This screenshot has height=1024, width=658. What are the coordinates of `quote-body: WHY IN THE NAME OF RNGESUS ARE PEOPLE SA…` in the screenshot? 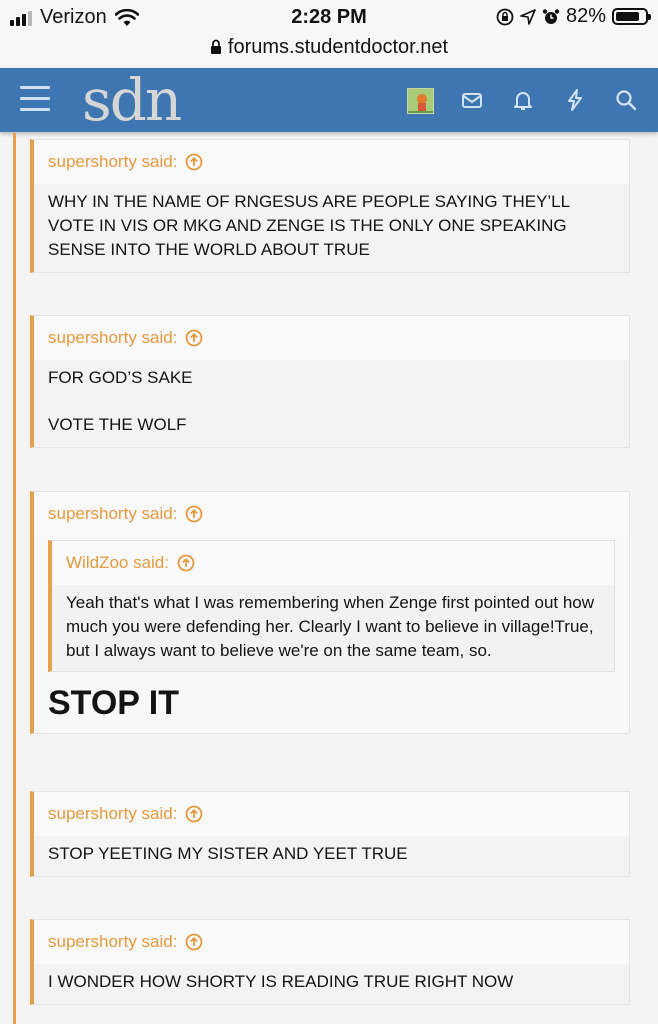 It's located at (331, 228).